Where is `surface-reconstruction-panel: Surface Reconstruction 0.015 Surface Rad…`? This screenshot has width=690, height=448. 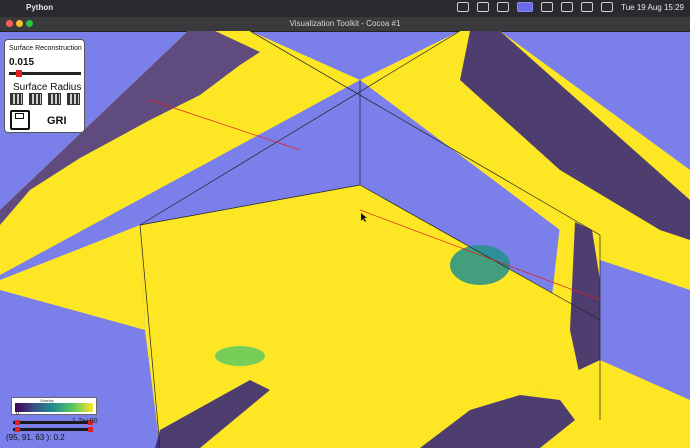
surface-reconstruction-panel: Surface Reconstruction 0.015 Surface Rad… is located at coordinates (44, 86).